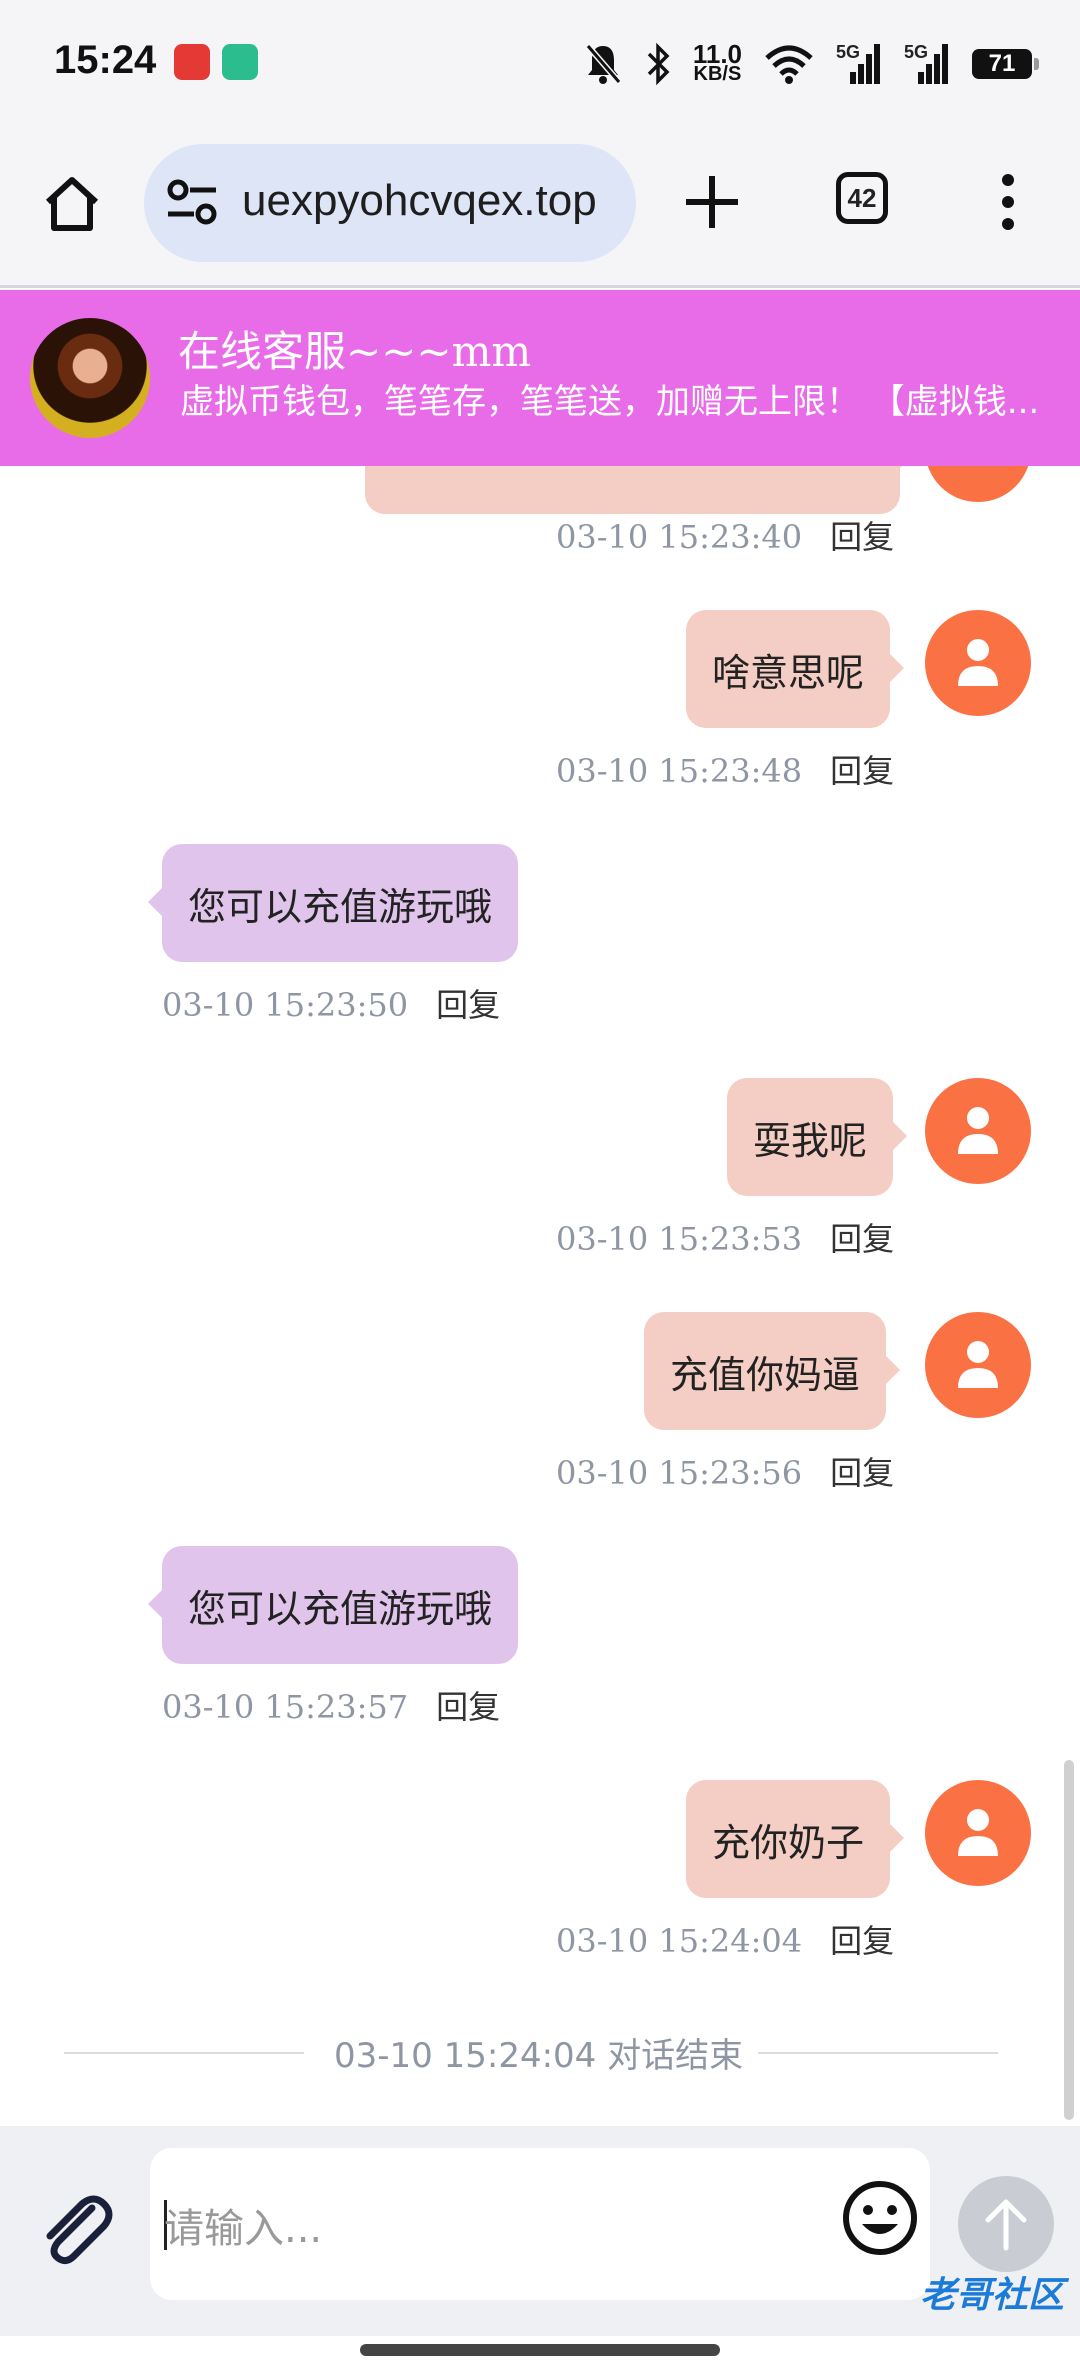  I want to click on message-time: 03-10 15:23:48, so click(679, 771).